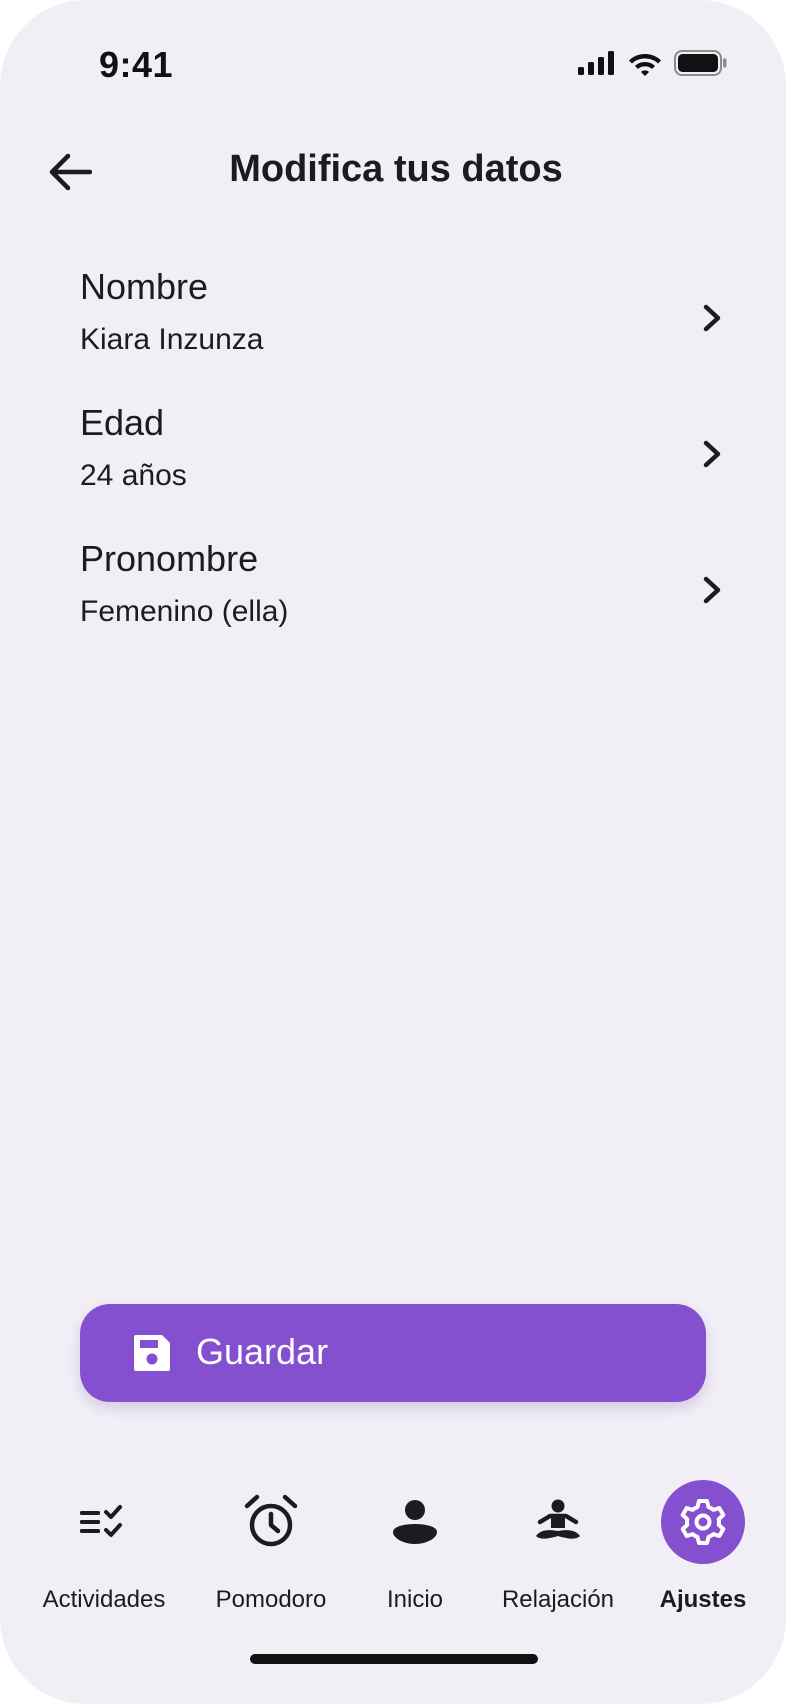 This screenshot has height=1704, width=786. I want to click on checklist-icon, so click(104, 1522).